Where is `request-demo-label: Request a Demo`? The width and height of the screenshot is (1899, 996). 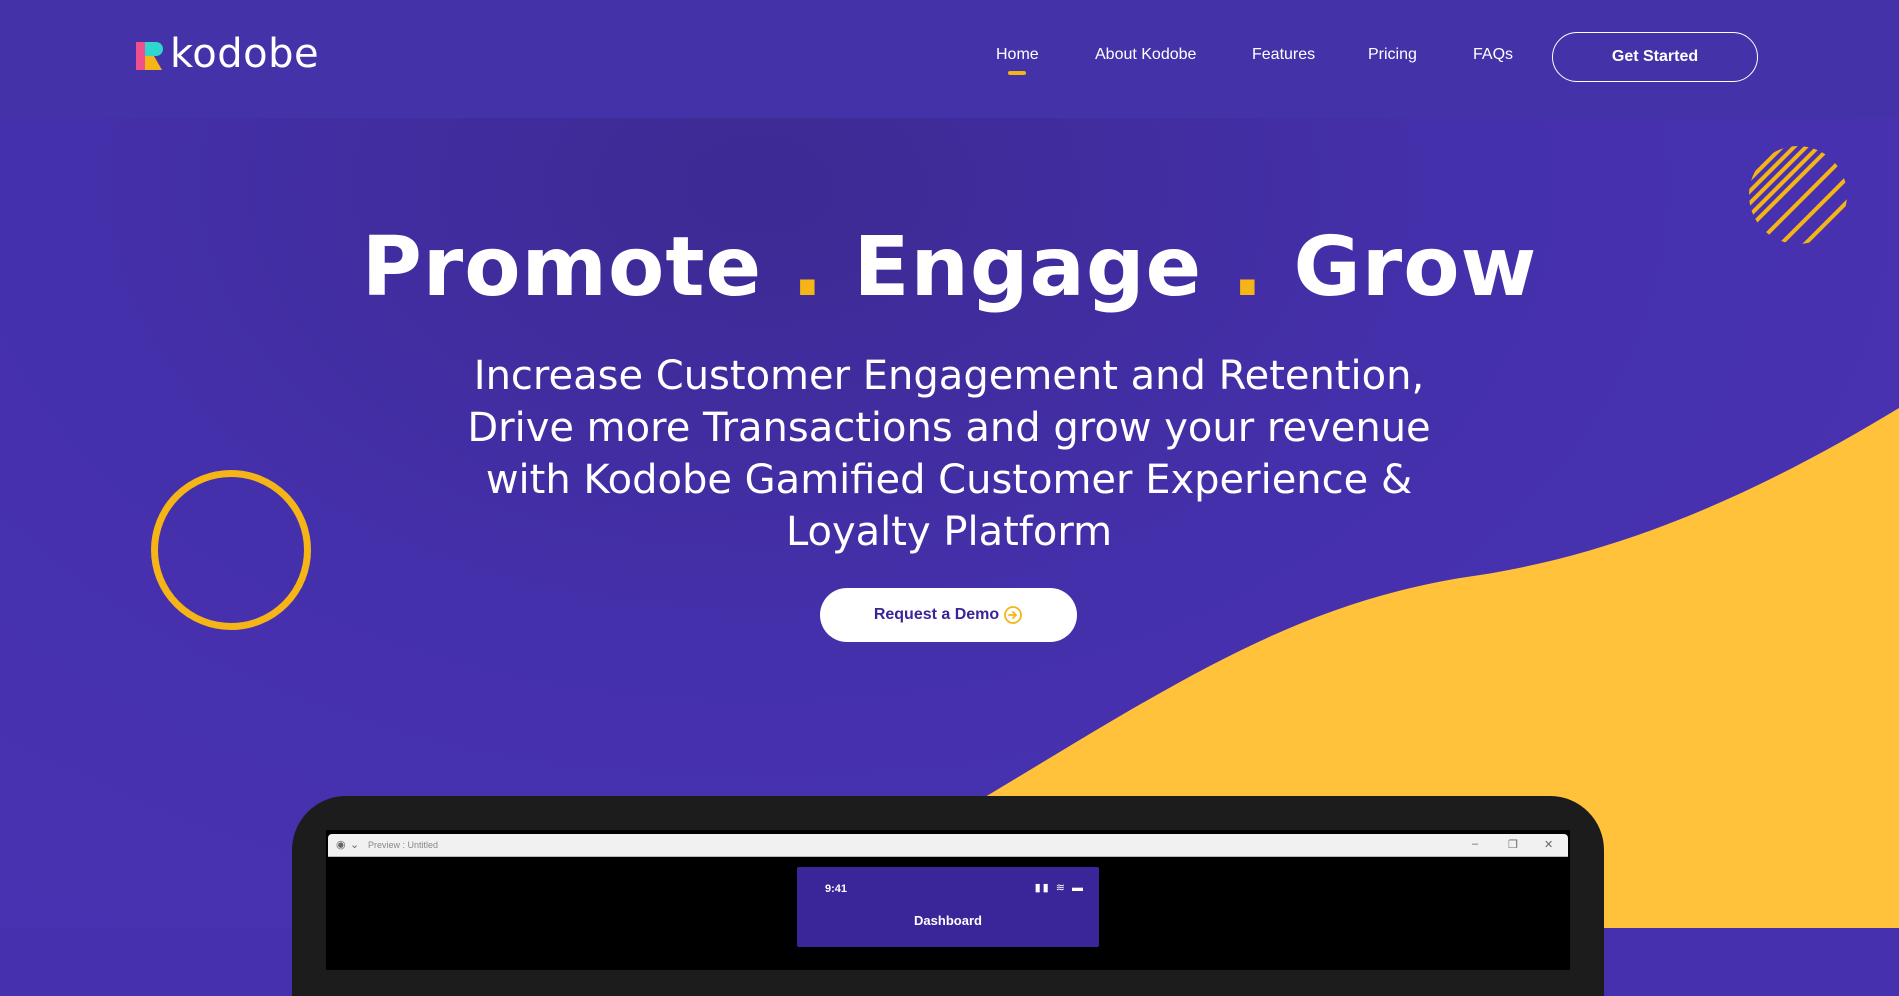 request-demo-label: Request a Demo is located at coordinates (936, 614).